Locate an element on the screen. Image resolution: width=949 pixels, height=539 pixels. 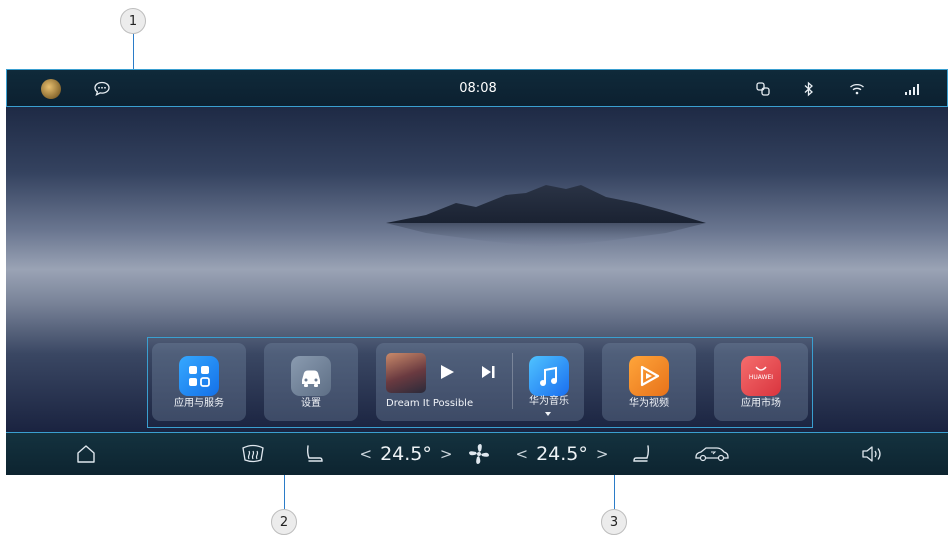
status-bar: 08:08 is located at coordinates (477, 88).